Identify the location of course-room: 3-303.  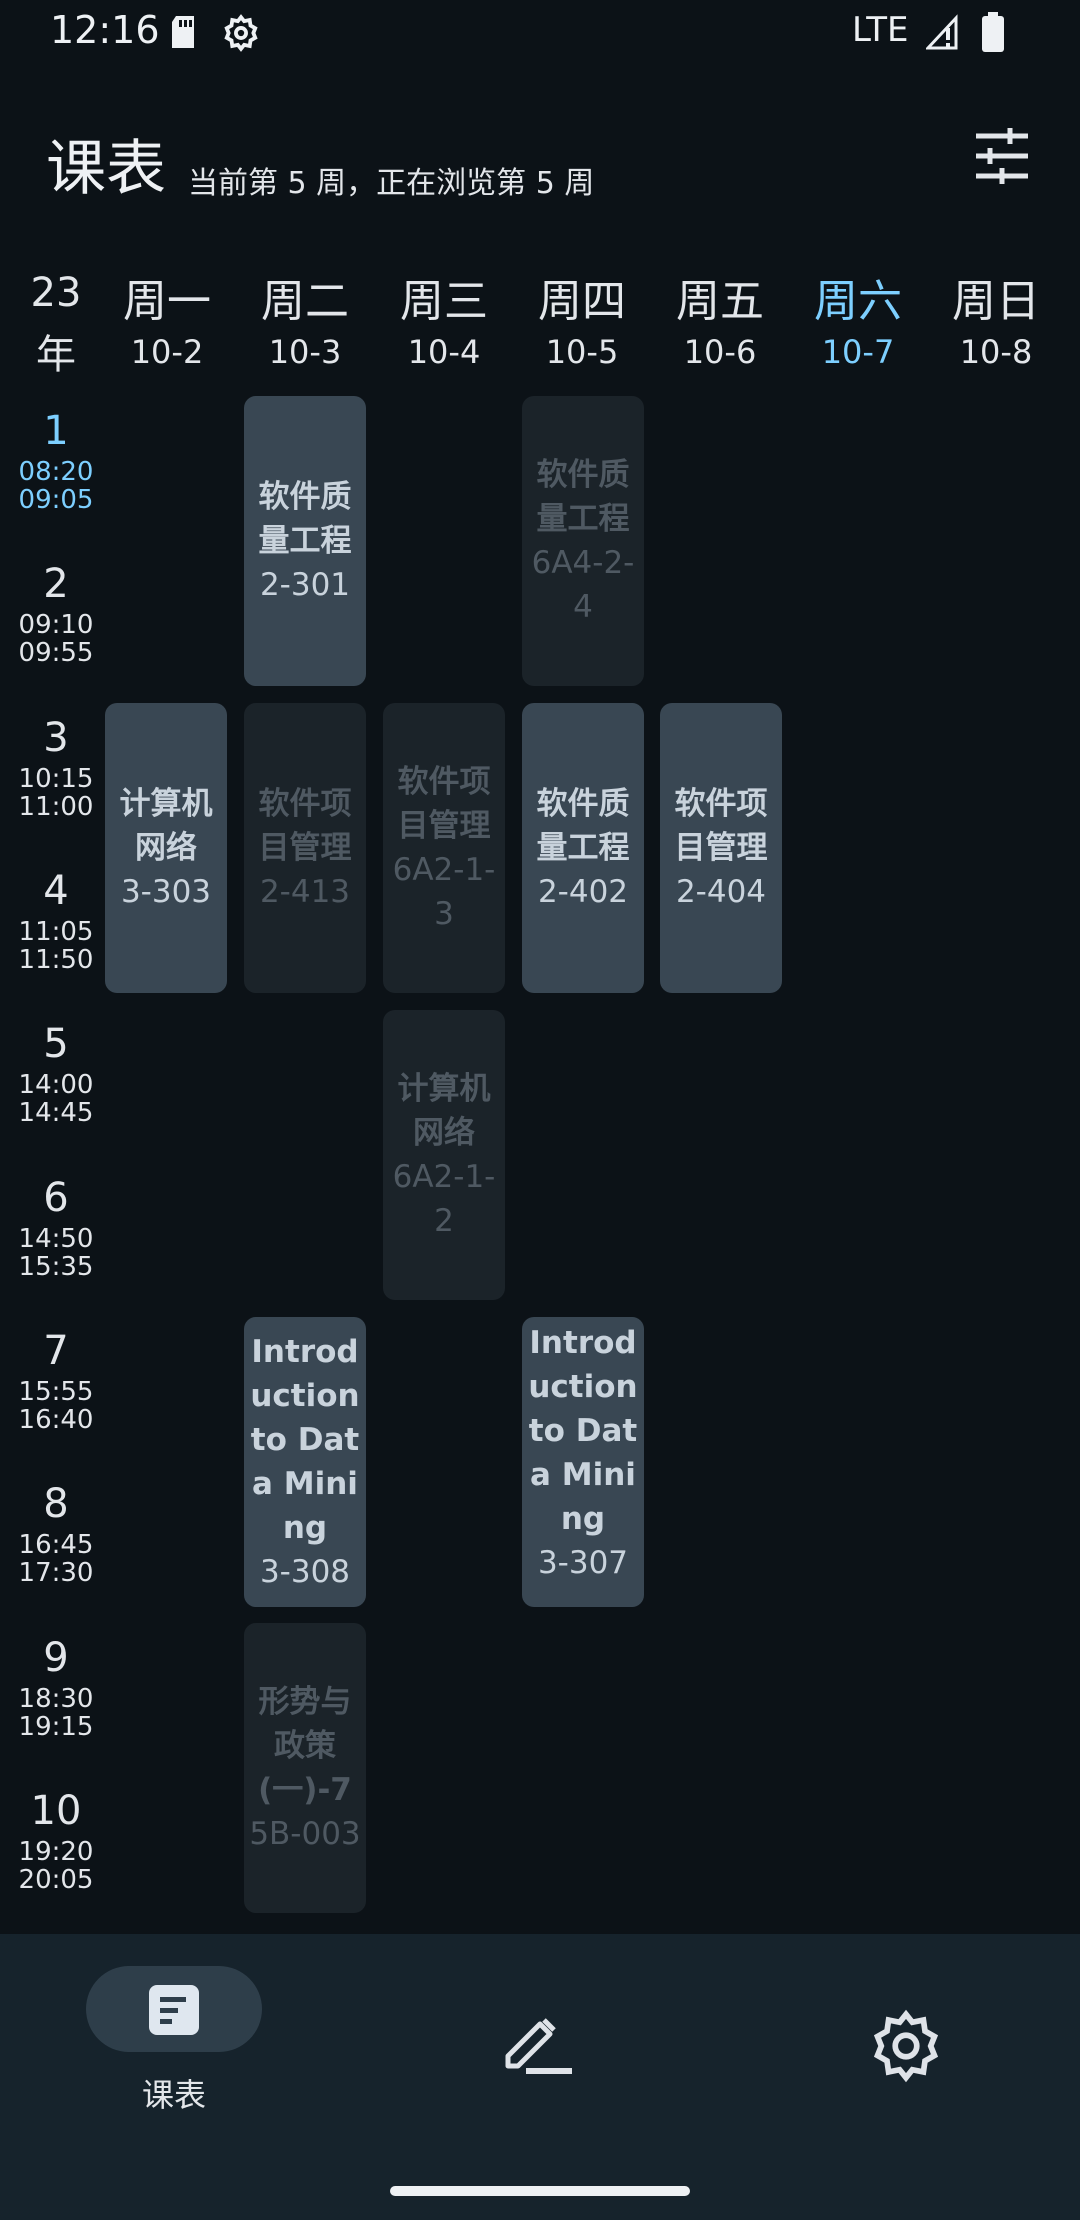
(166, 892).